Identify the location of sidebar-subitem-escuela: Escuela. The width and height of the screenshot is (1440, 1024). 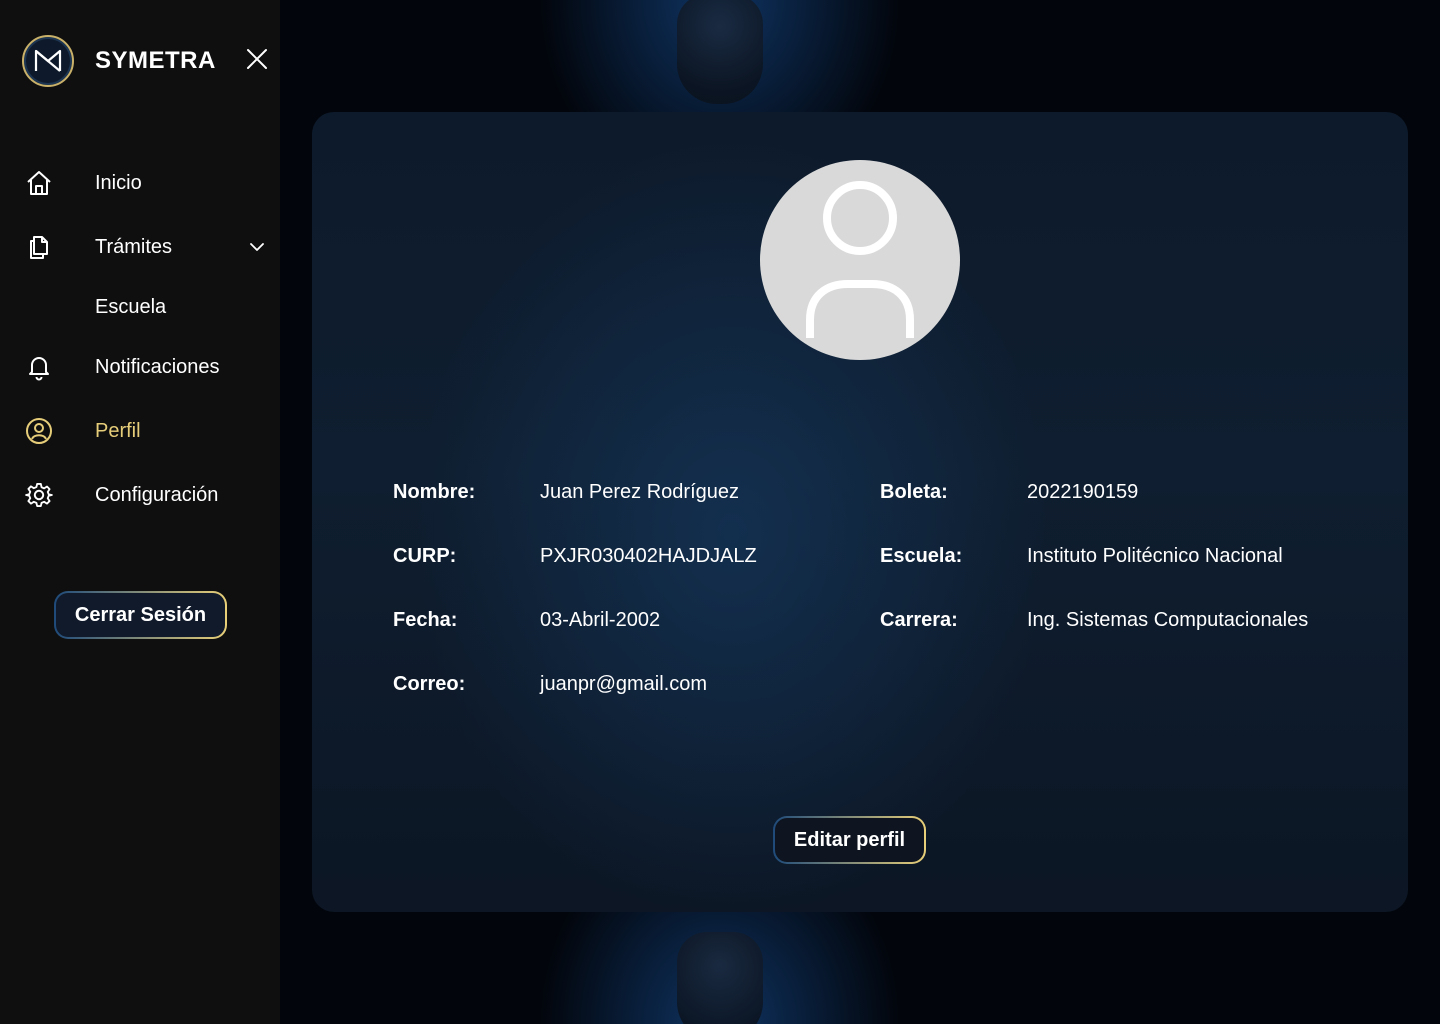
(130, 307).